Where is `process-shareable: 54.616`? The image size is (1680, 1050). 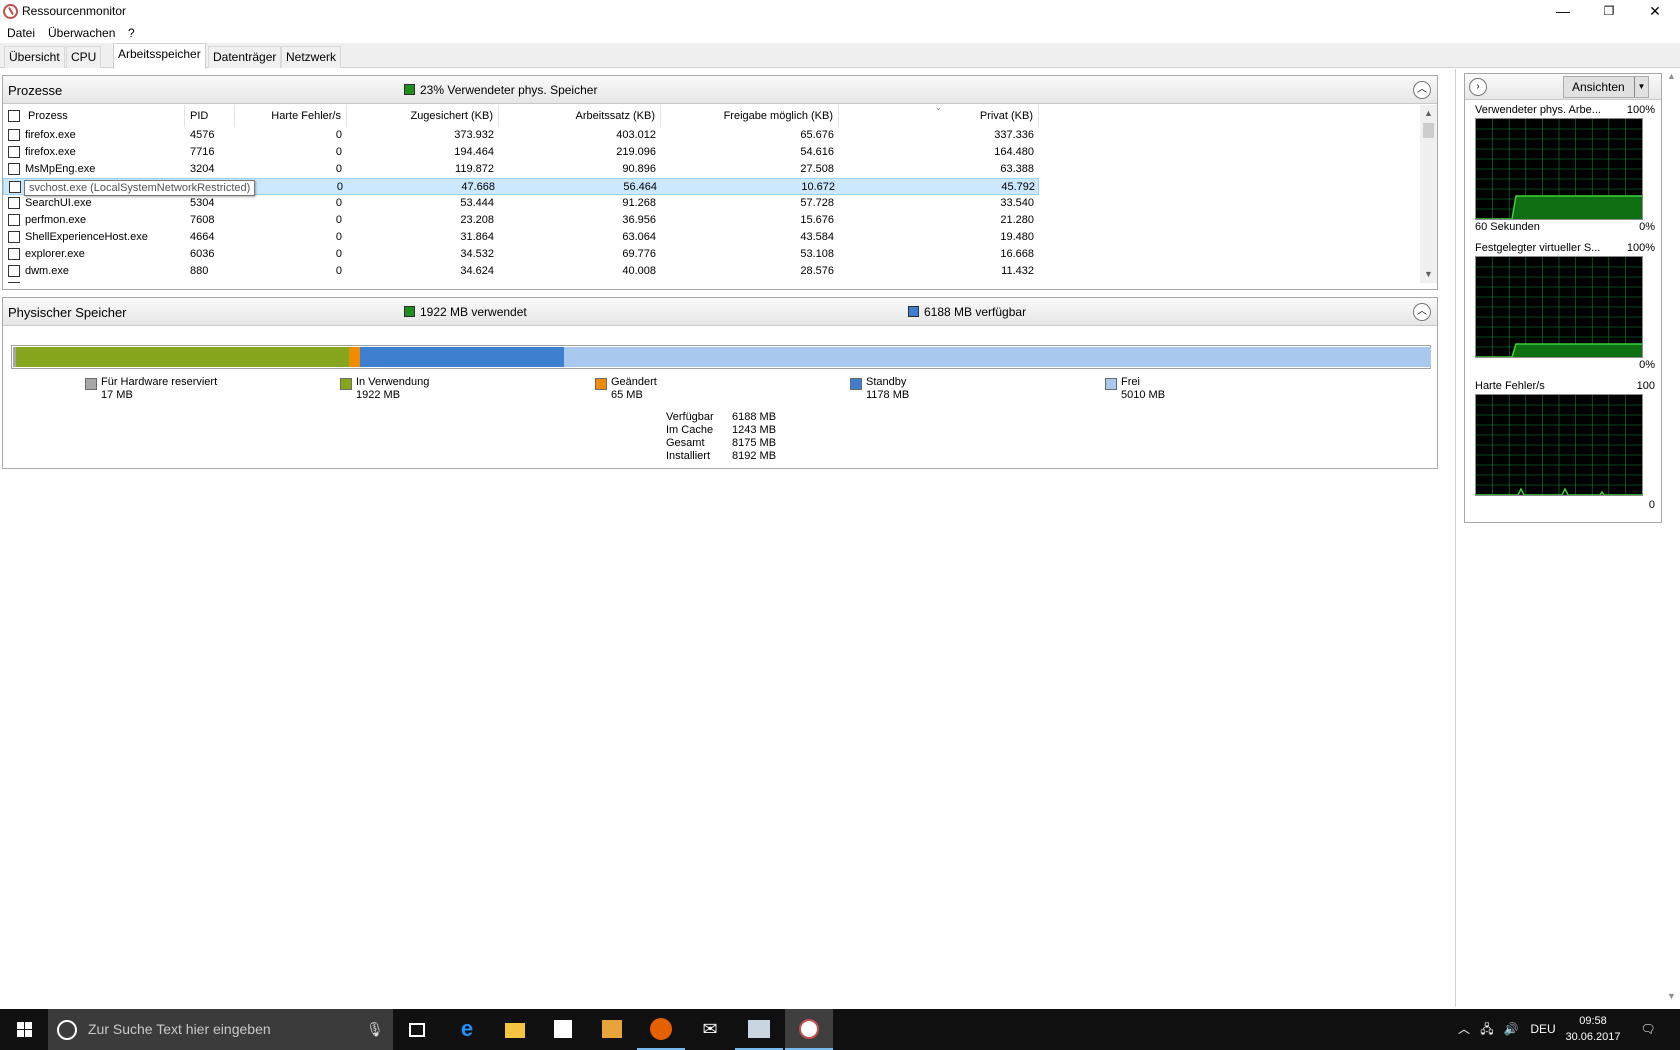 process-shareable: 54.616 is located at coordinates (817, 152).